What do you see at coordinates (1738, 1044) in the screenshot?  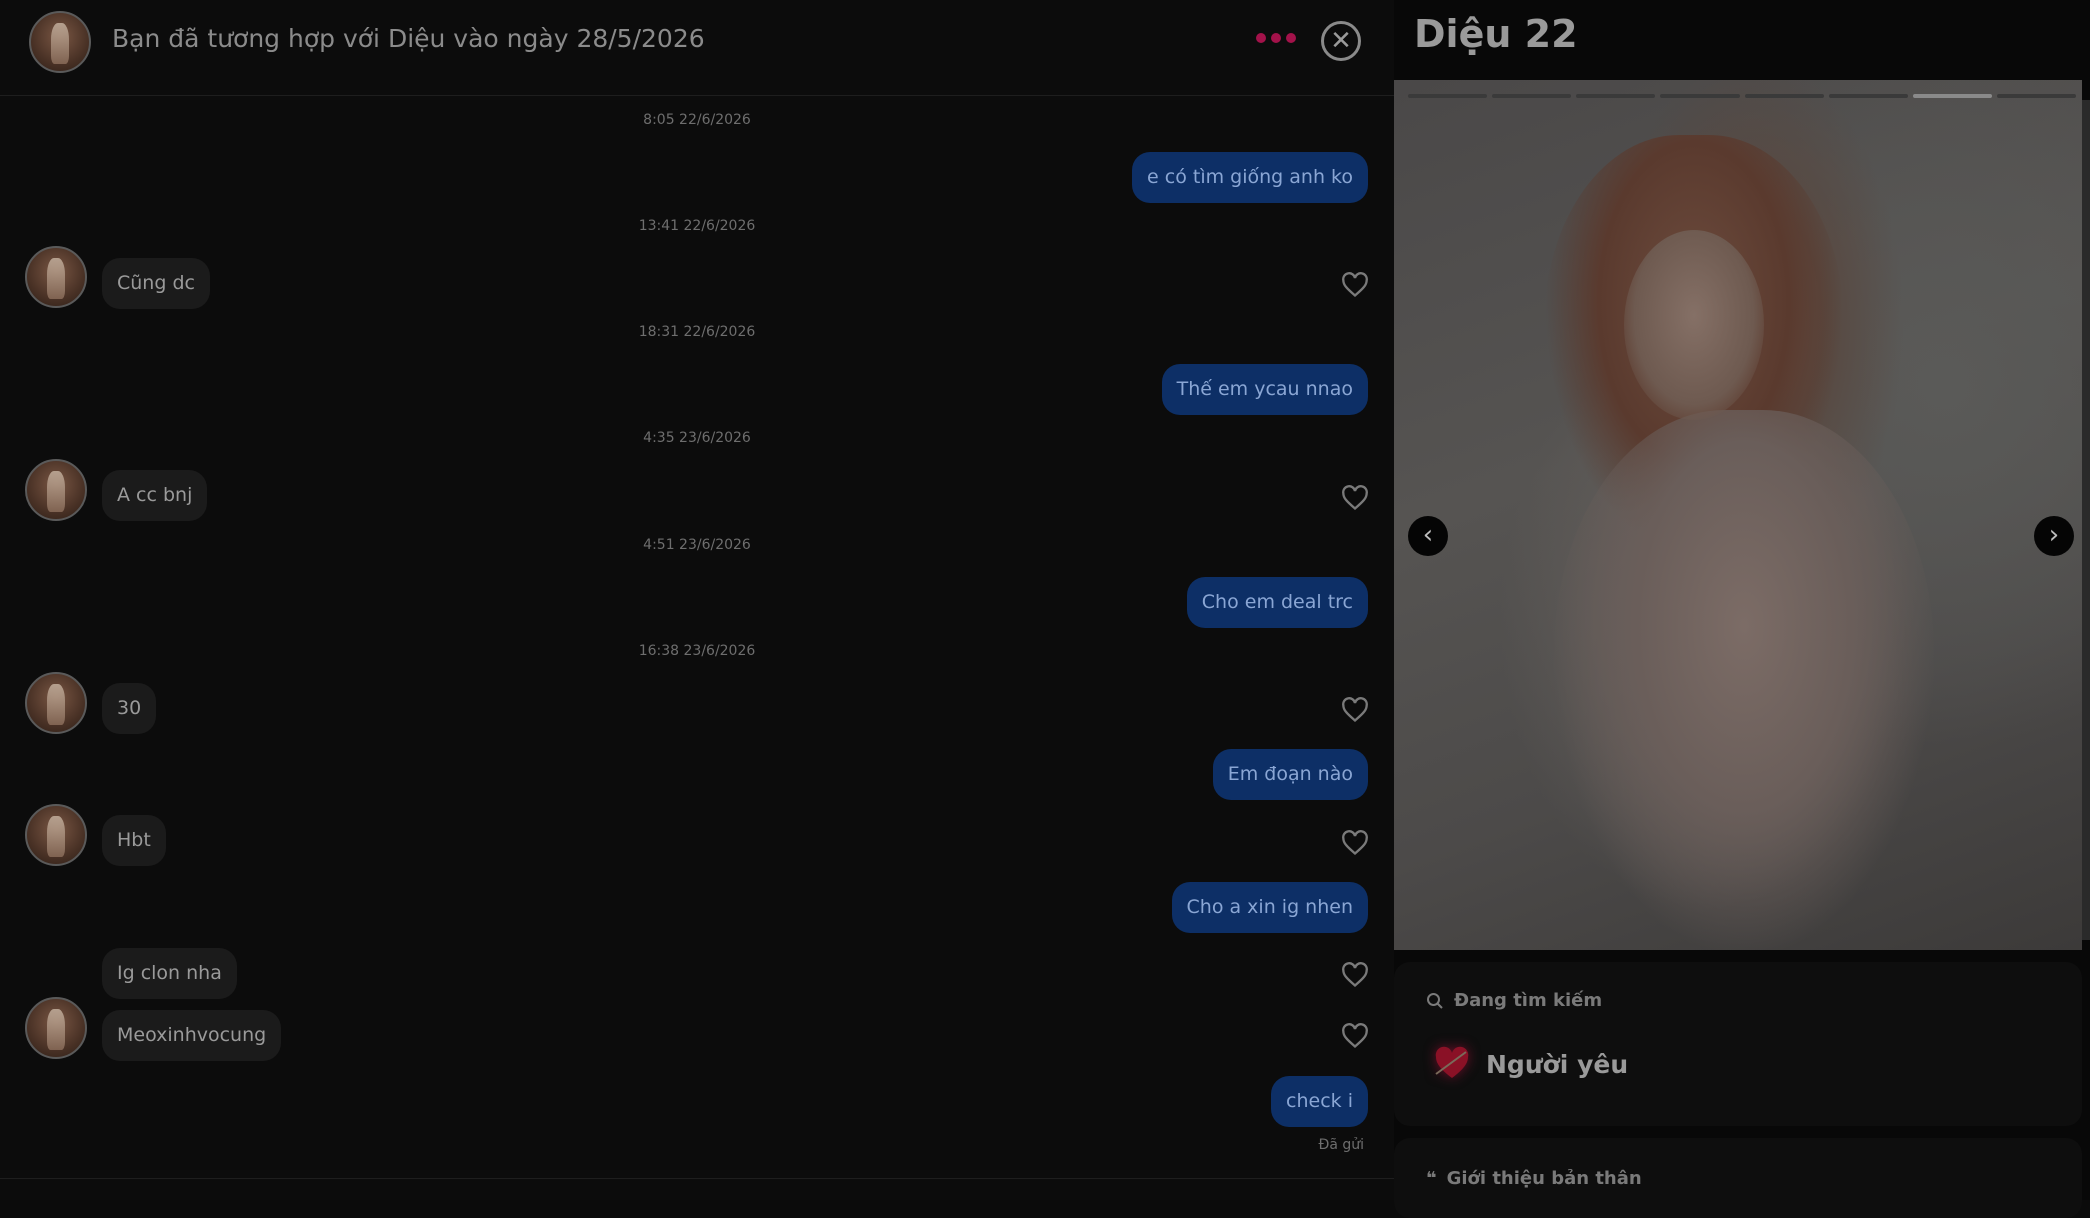 I see `looking-for-card: Đang tìm kiếm Người yêu` at bounding box center [1738, 1044].